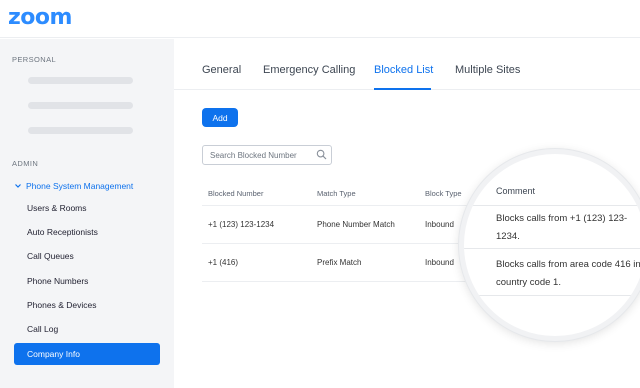  What do you see at coordinates (267, 155) in the screenshot?
I see `search-input` at bounding box center [267, 155].